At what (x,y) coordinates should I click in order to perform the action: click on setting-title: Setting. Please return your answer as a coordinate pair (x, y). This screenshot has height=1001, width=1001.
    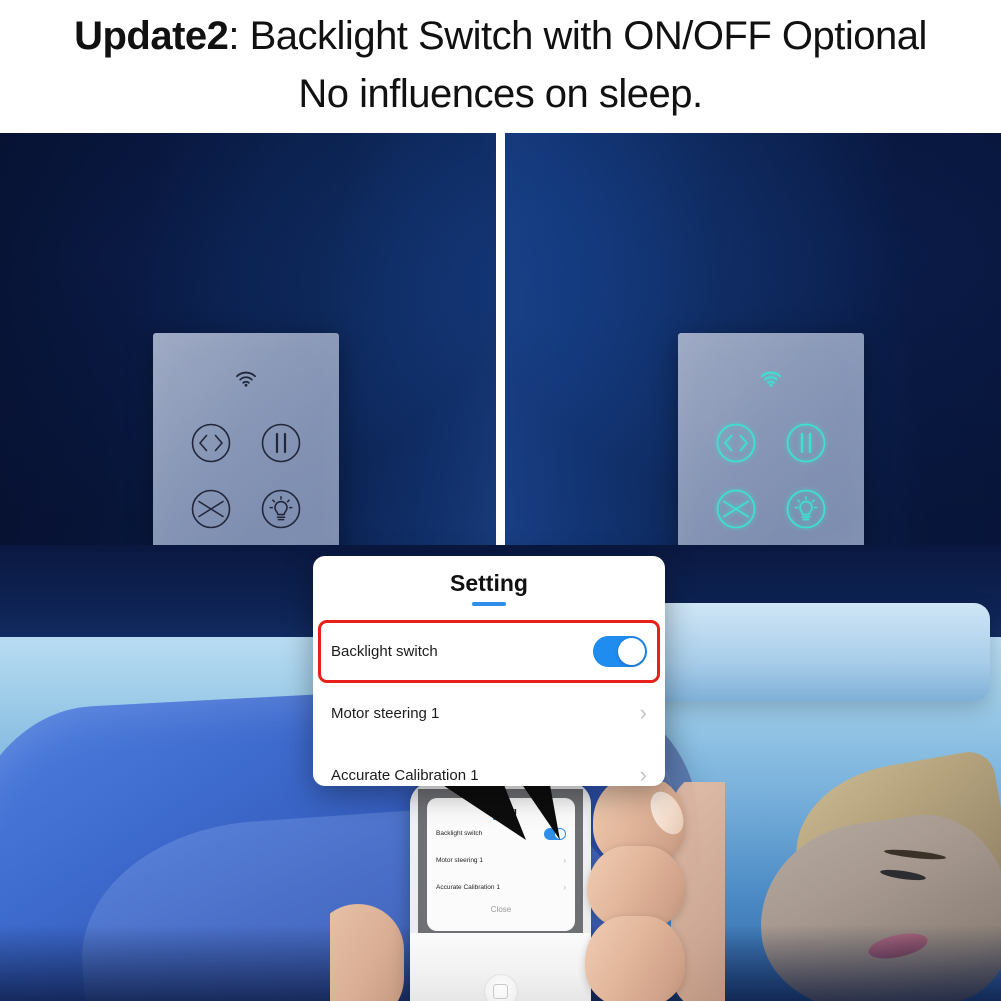
    Looking at the image, I should click on (489, 583).